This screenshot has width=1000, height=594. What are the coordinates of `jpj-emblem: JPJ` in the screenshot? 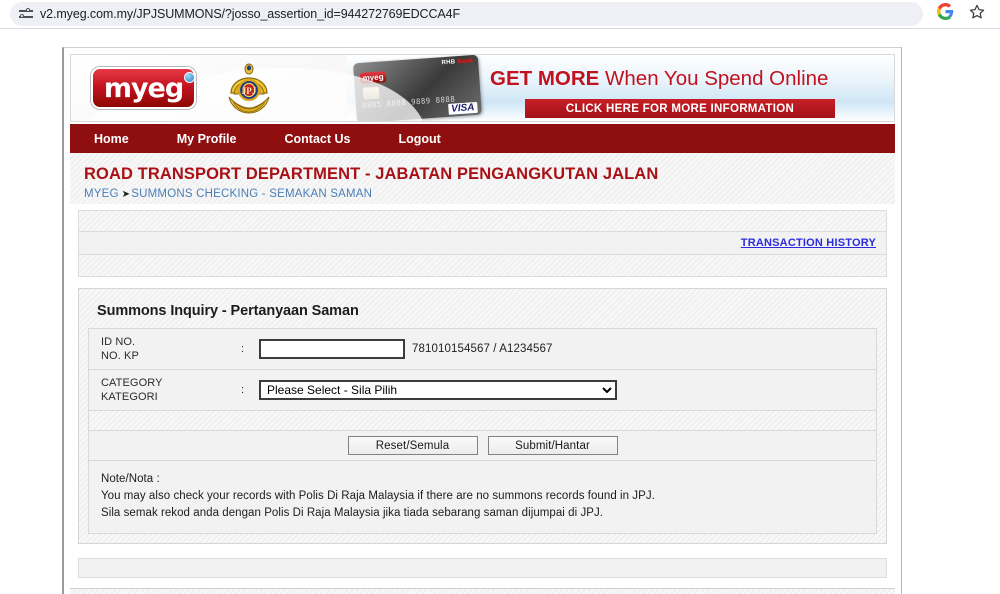 It's located at (249, 88).